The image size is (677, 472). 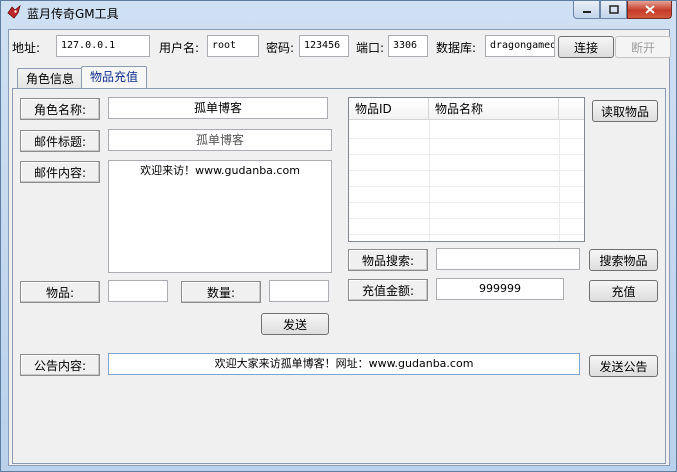 I want to click on column-spacer, so click(x=571, y=109).